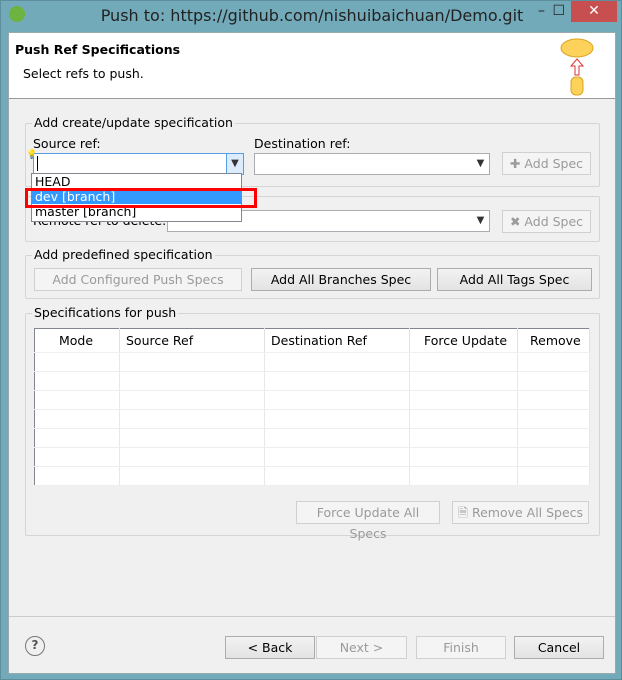 Image resolution: width=622 pixels, height=680 pixels. Describe the element at coordinates (594, 11) in the screenshot. I see `close-button: ✕` at that location.